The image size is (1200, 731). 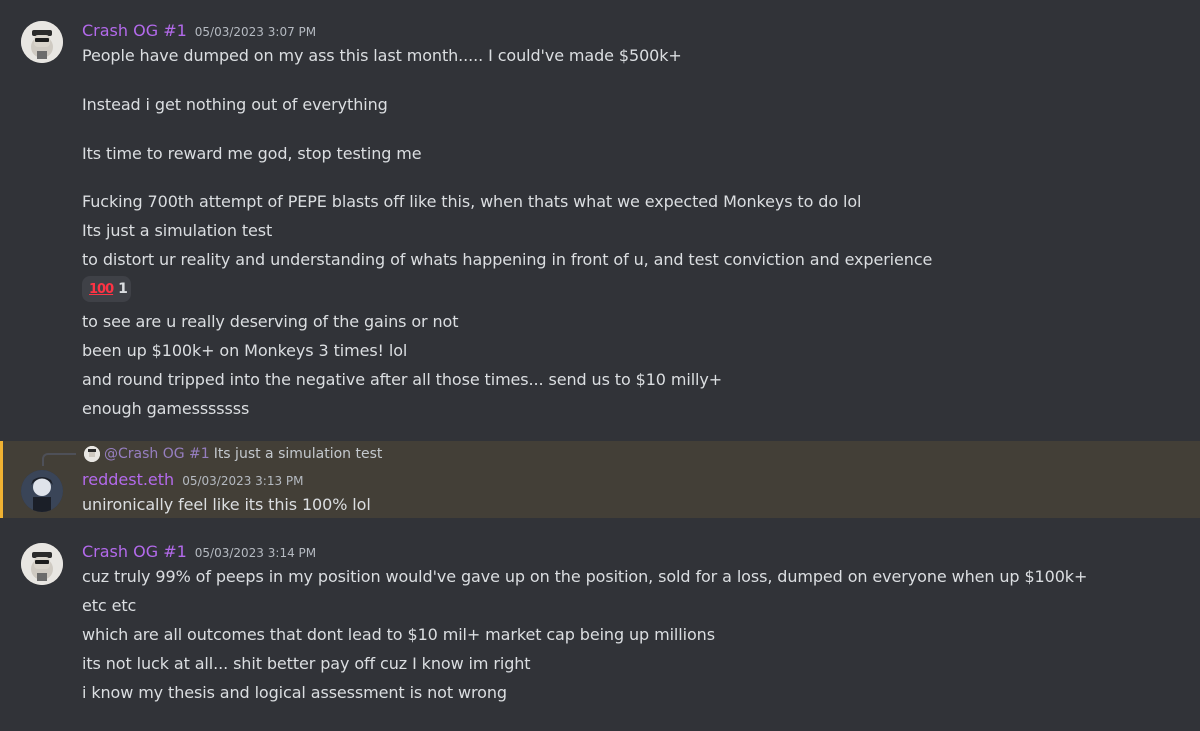 What do you see at coordinates (255, 32) in the screenshot?
I see `timestamp: 05/03/2023 3:07 PM` at bounding box center [255, 32].